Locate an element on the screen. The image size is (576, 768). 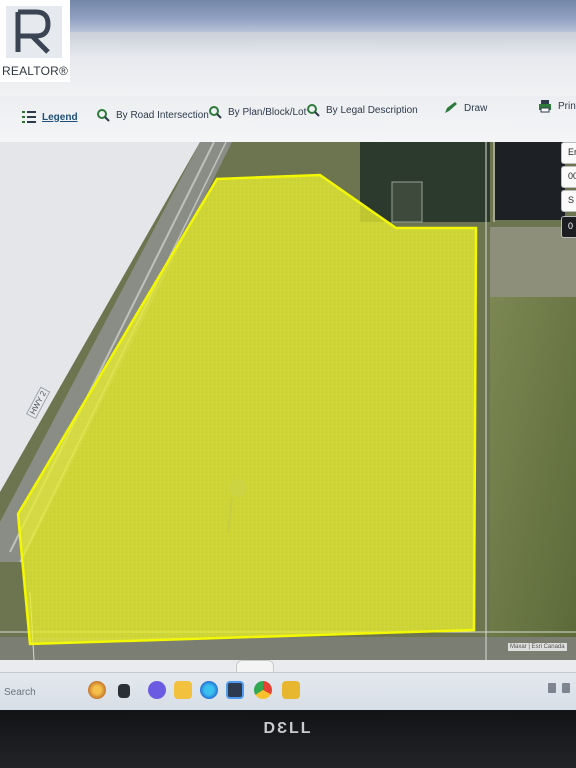
logo-wordmark: REALTOR® is located at coordinates (35, 71).